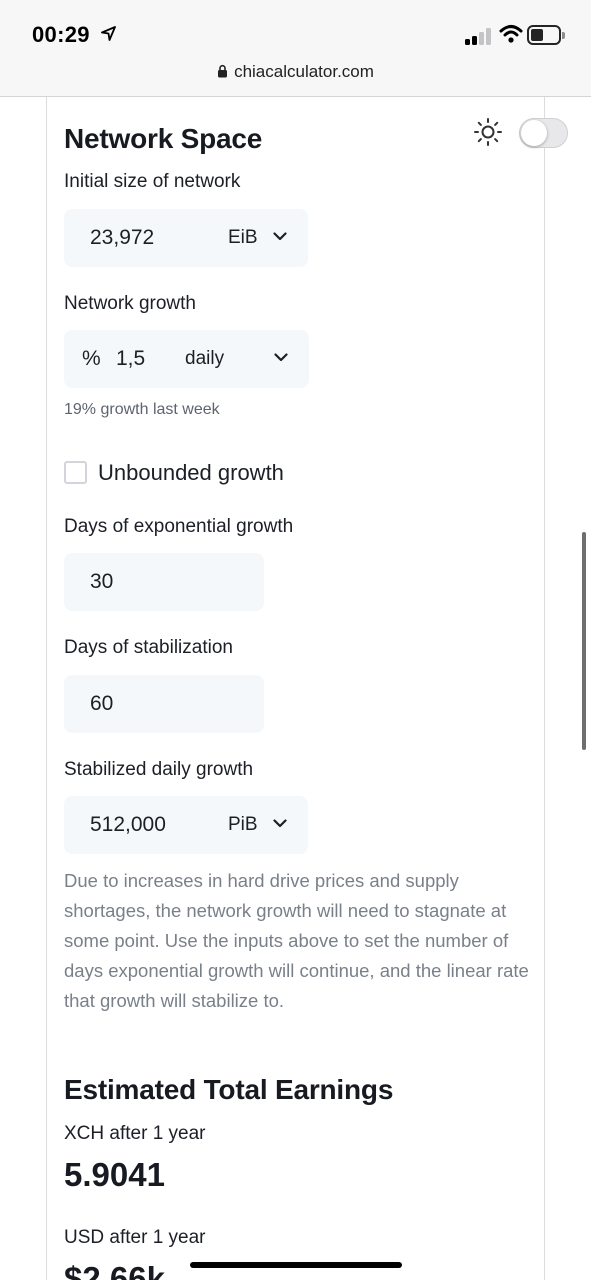 Image resolution: width=591 pixels, height=1280 pixels. Describe the element at coordinates (243, 825) in the screenshot. I see `stab-growth-unit-select: PiB` at that location.